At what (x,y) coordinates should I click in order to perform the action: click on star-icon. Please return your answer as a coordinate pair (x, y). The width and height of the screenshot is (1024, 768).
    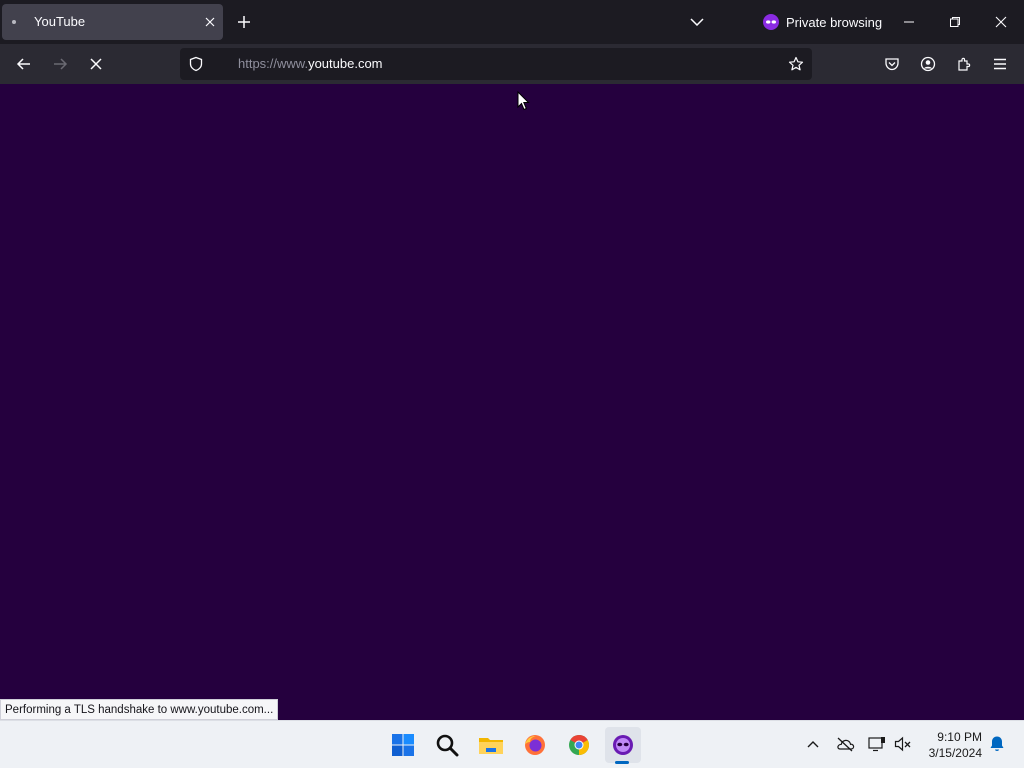
    Looking at the image, I should click on (796, 63).